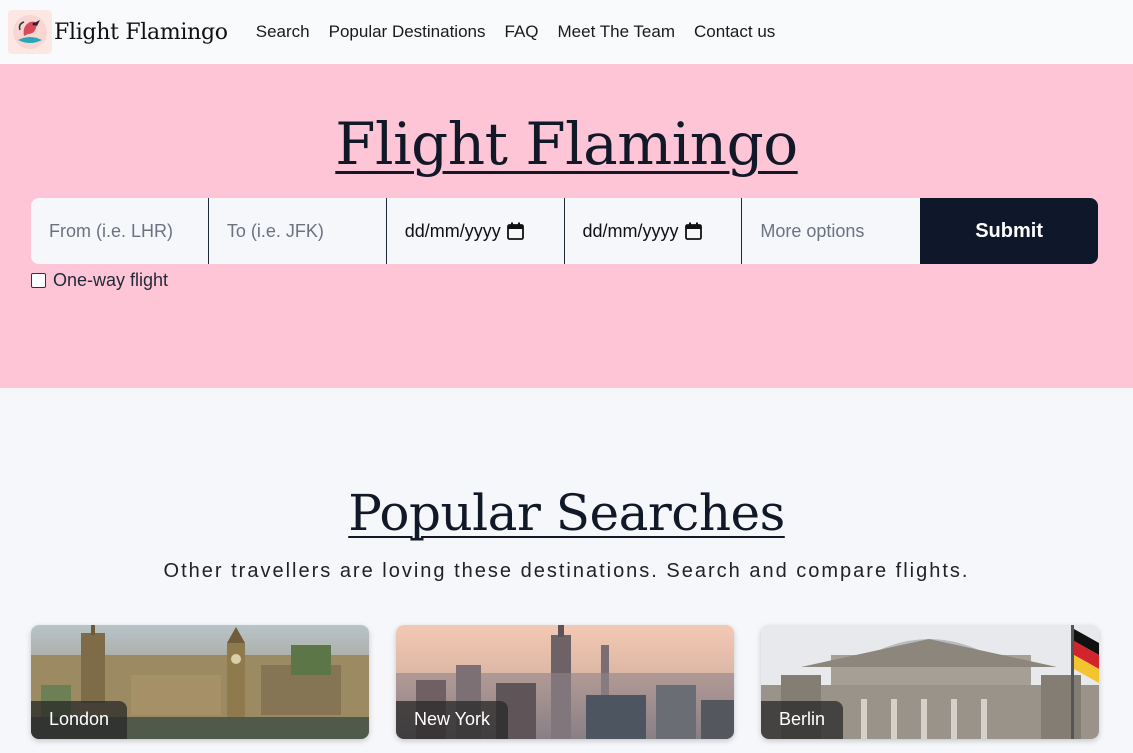 The height and width of the screenshot is (753, 1133). Describe the element at coordinates (120, 231) in the screenshot. I see `from-input: From (i.e. LHR)` at that location.